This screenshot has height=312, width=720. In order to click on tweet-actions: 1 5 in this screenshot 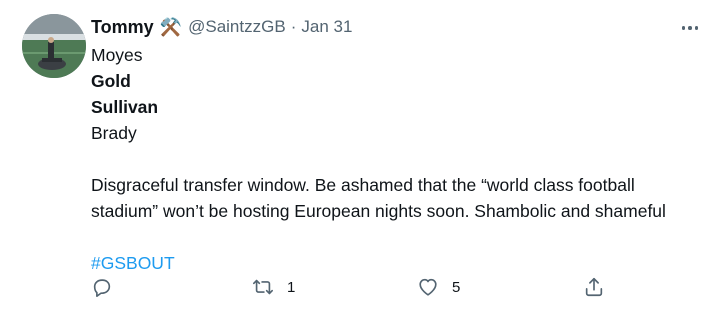, I will do `click(356, 287)`.